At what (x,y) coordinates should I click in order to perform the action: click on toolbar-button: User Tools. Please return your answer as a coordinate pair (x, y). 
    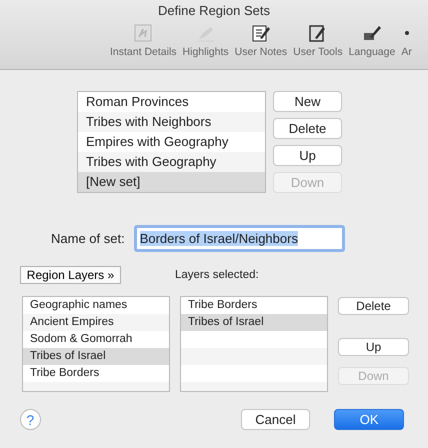
    Looking at the image, I should click on (318, 40).